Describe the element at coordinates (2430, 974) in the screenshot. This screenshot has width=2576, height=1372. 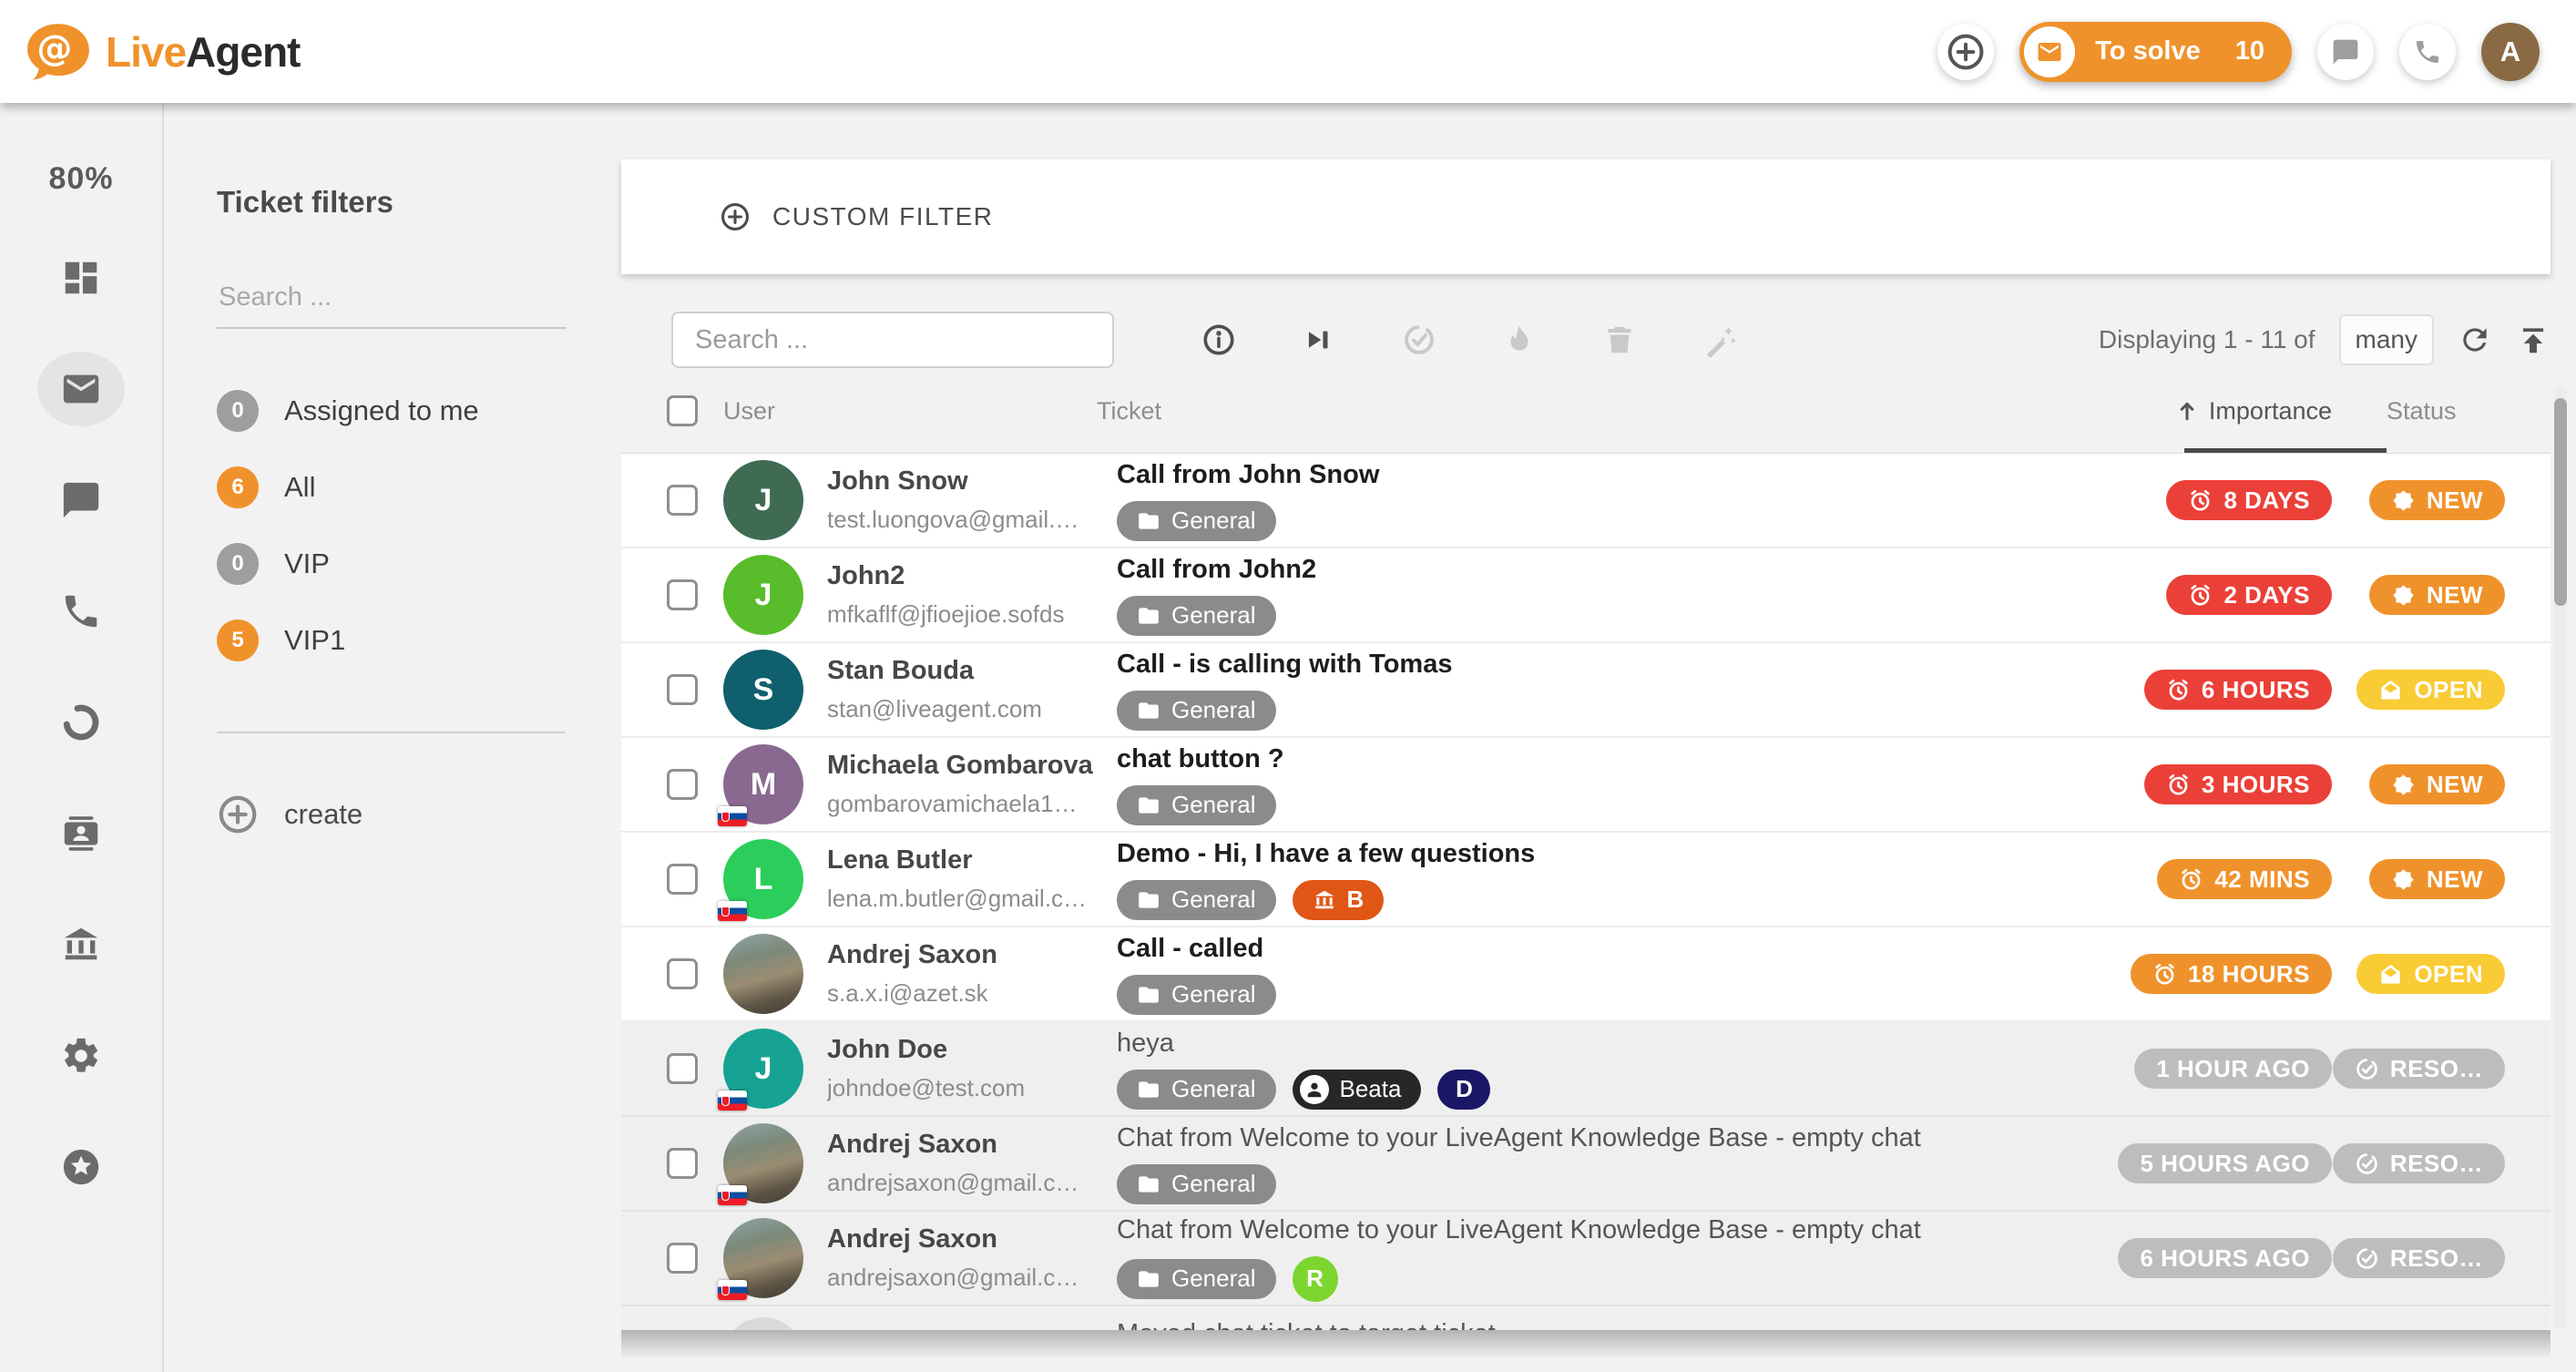
I see `status-badge: OPEN` at that location.